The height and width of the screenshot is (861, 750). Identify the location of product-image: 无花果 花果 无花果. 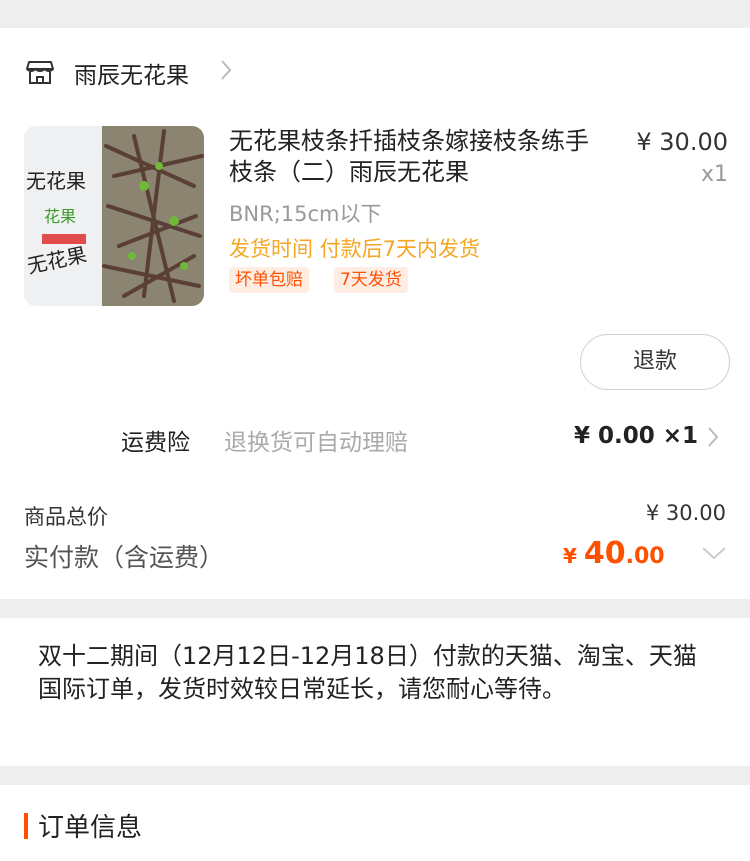
(114, 216).